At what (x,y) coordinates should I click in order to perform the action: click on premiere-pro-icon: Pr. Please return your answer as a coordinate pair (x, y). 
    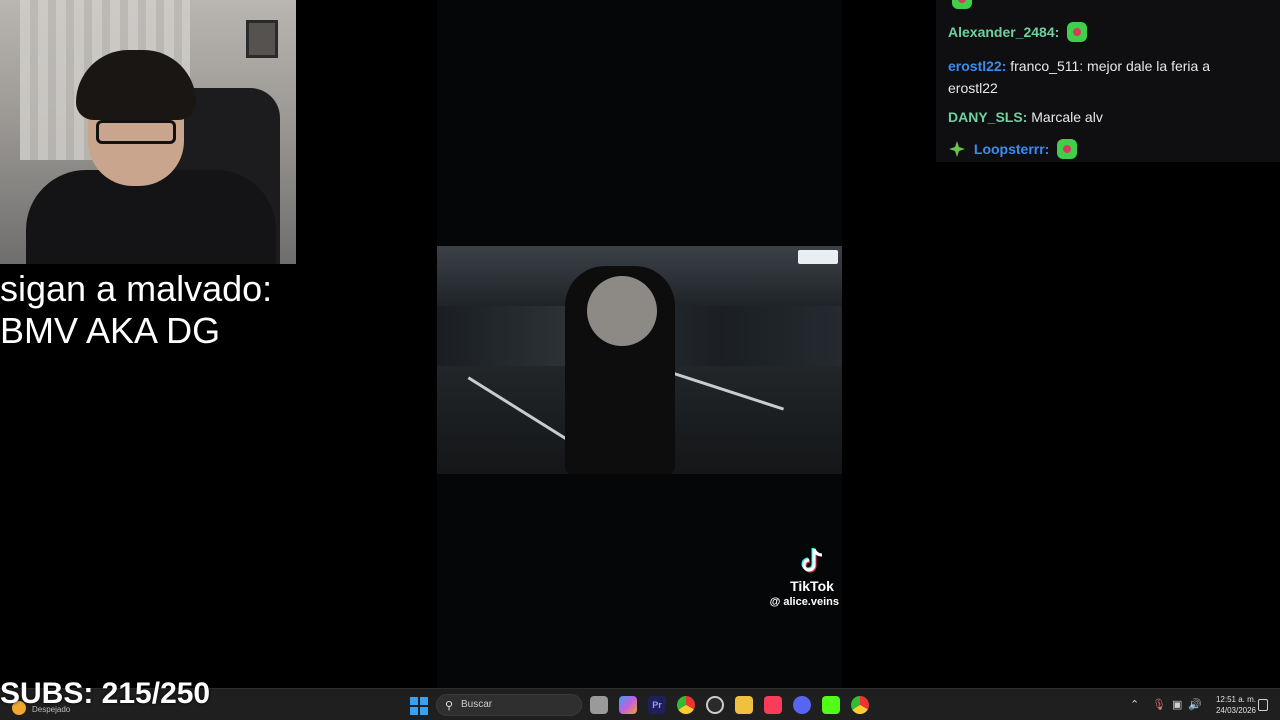
    Looking at the image, I should click on (657, 705).